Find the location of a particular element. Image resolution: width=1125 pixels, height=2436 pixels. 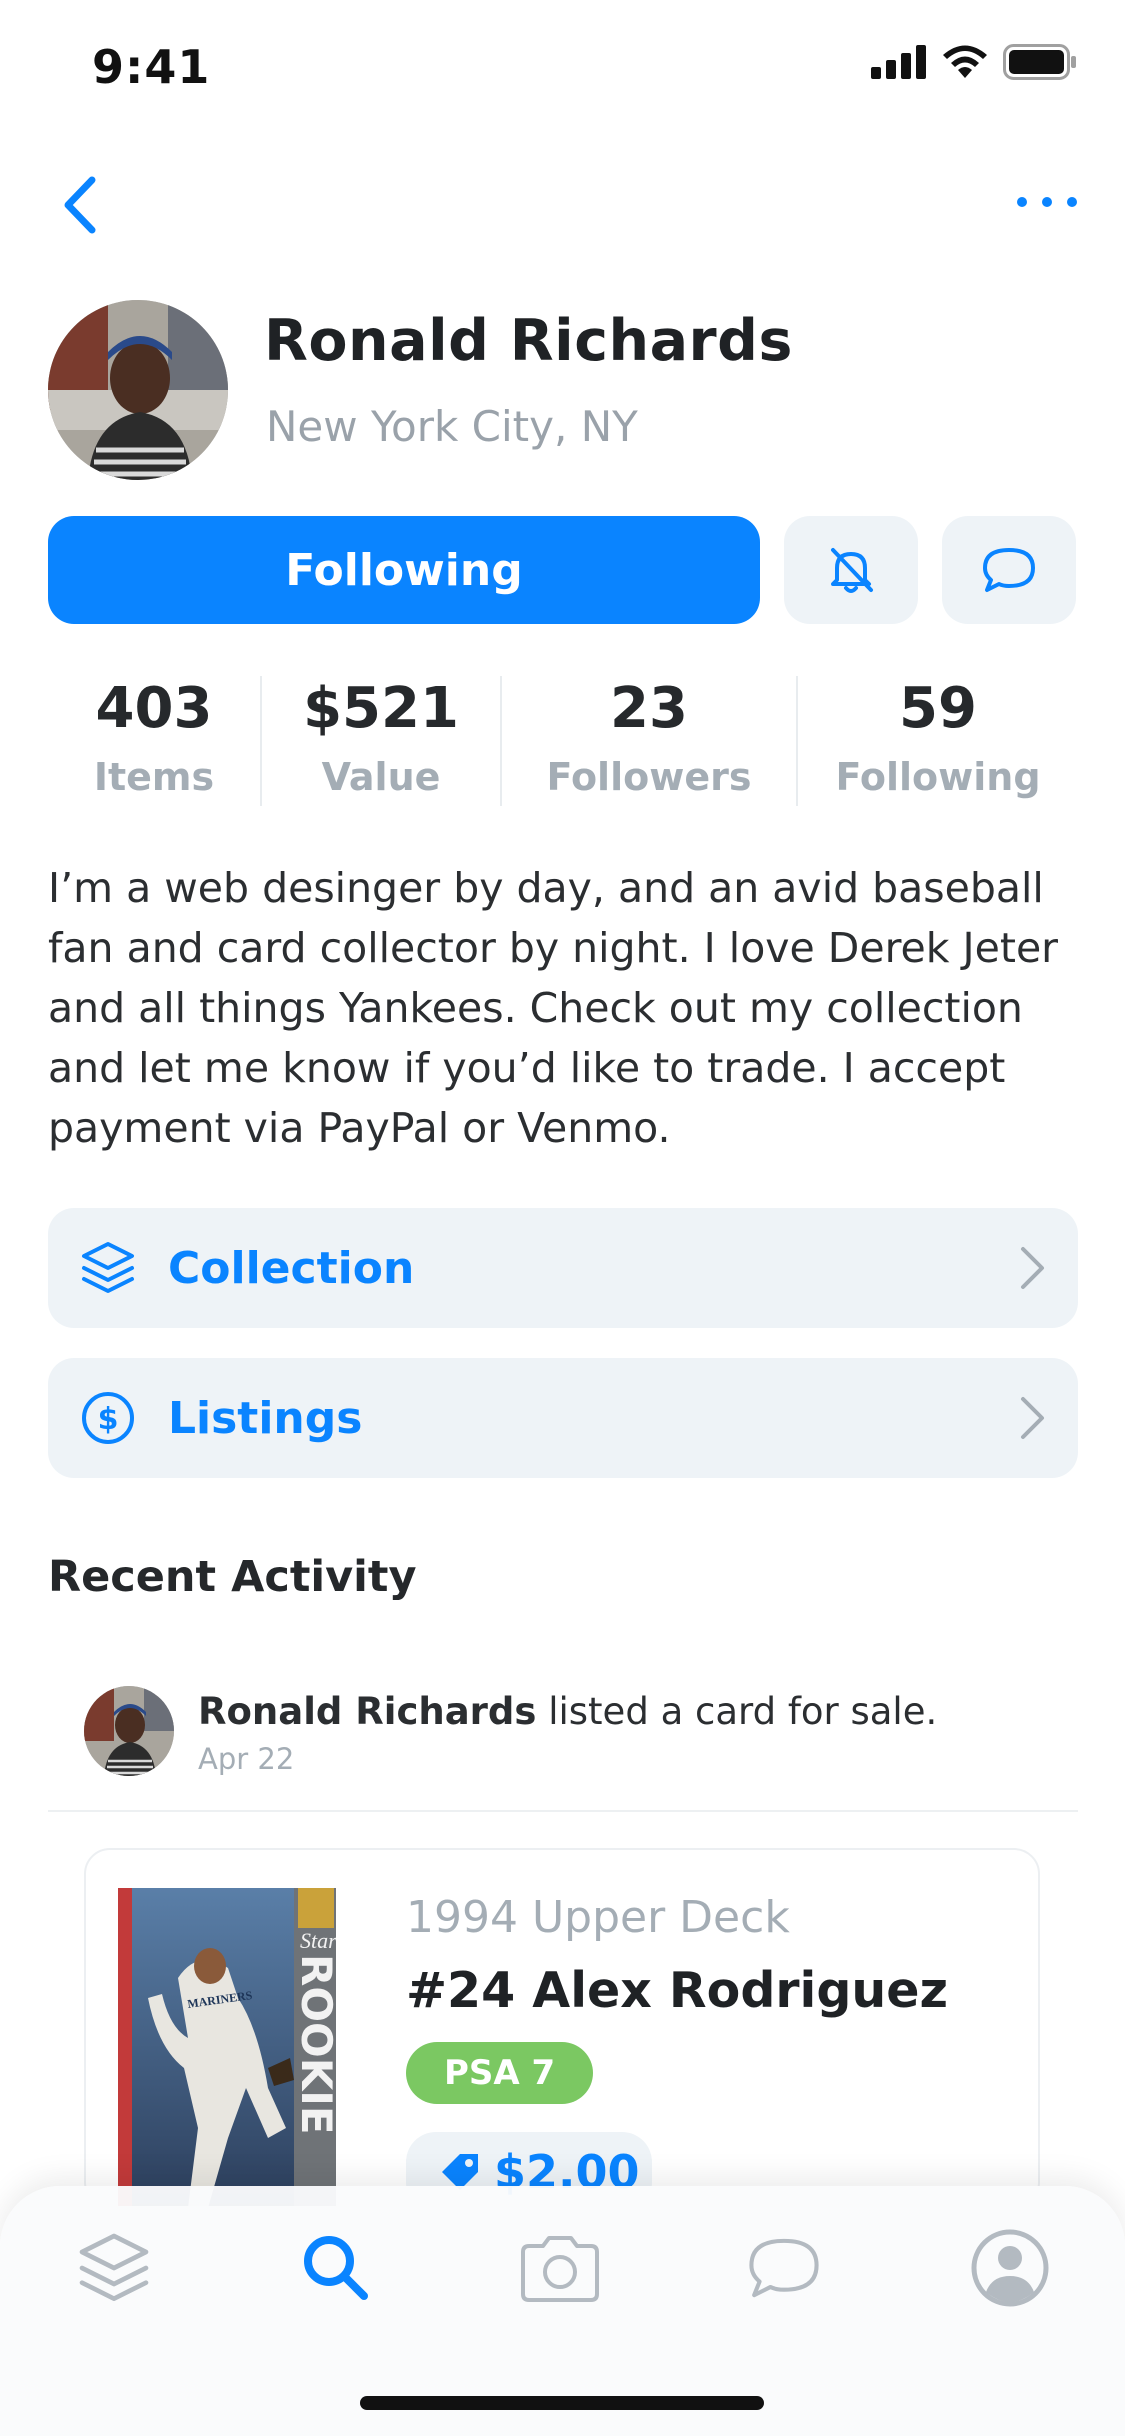

bell-slash-icon is located at coordinates (852, 570).